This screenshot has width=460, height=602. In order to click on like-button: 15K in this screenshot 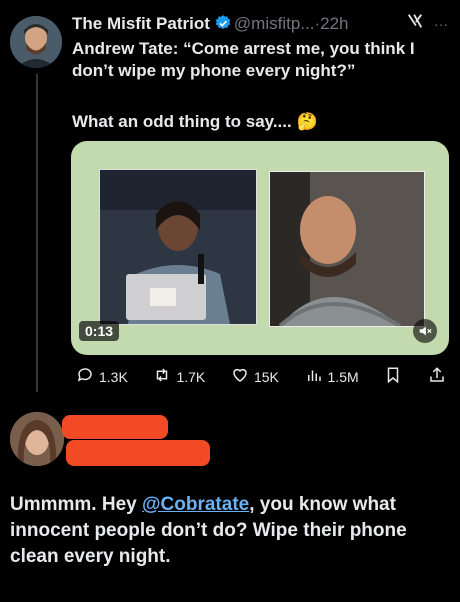, I will do `click(255, 376)`.